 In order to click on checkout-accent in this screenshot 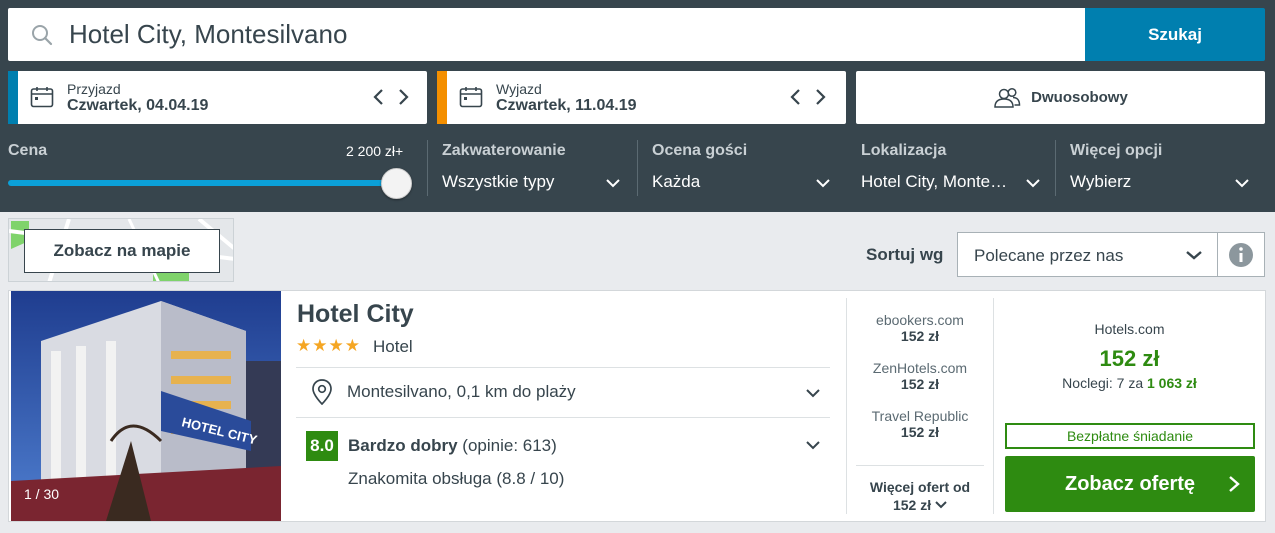, I will do `click(442, 97)`.